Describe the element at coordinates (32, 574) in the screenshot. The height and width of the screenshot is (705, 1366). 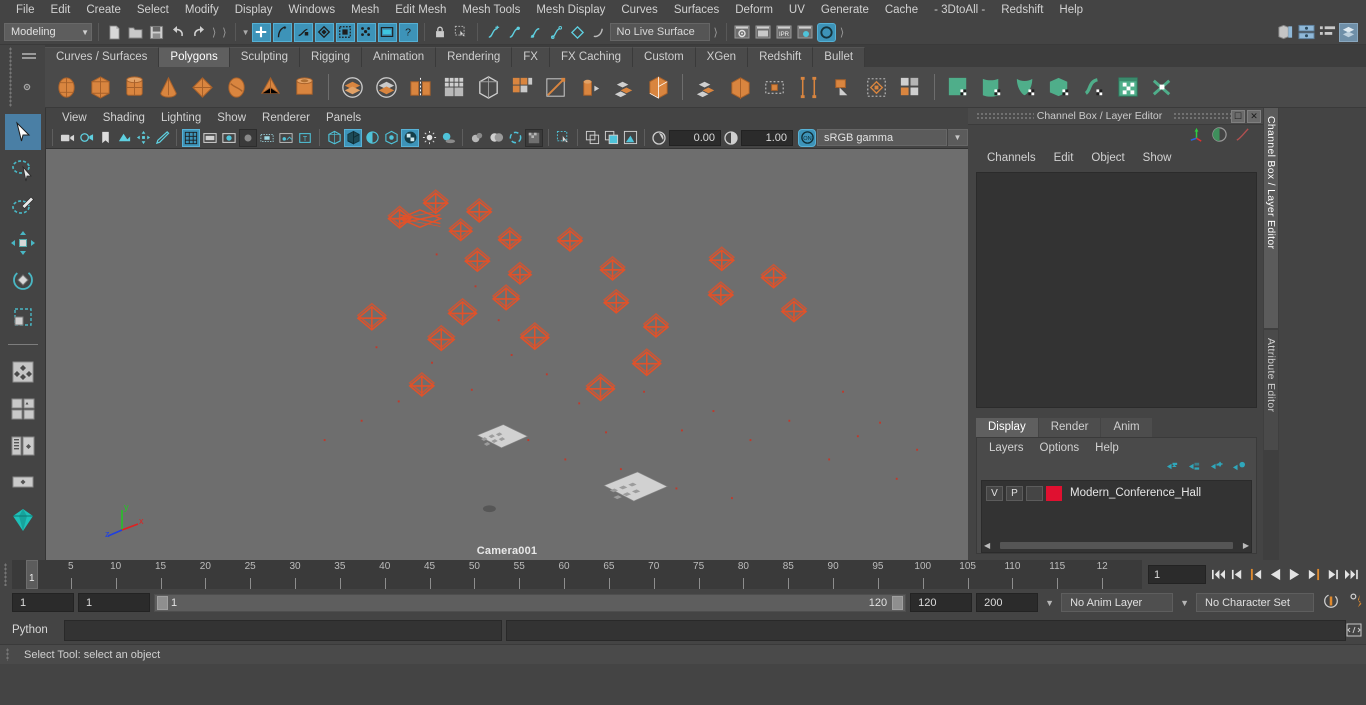
I see `current-time-indicator: 1` at that location.